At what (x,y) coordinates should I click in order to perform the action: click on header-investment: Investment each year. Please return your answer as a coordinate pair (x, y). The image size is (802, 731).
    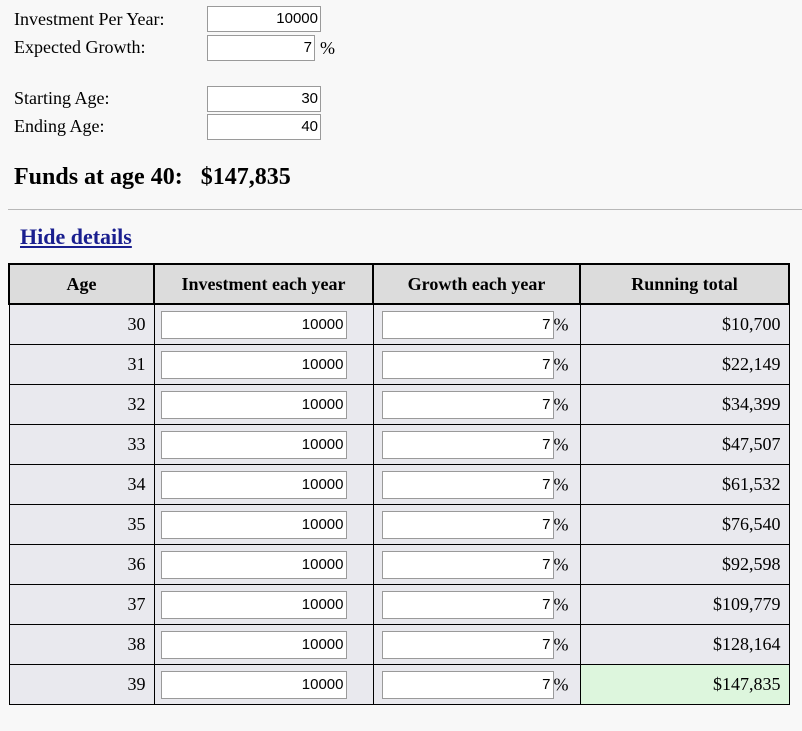
    Looking at the image, I should click on (263, 284).